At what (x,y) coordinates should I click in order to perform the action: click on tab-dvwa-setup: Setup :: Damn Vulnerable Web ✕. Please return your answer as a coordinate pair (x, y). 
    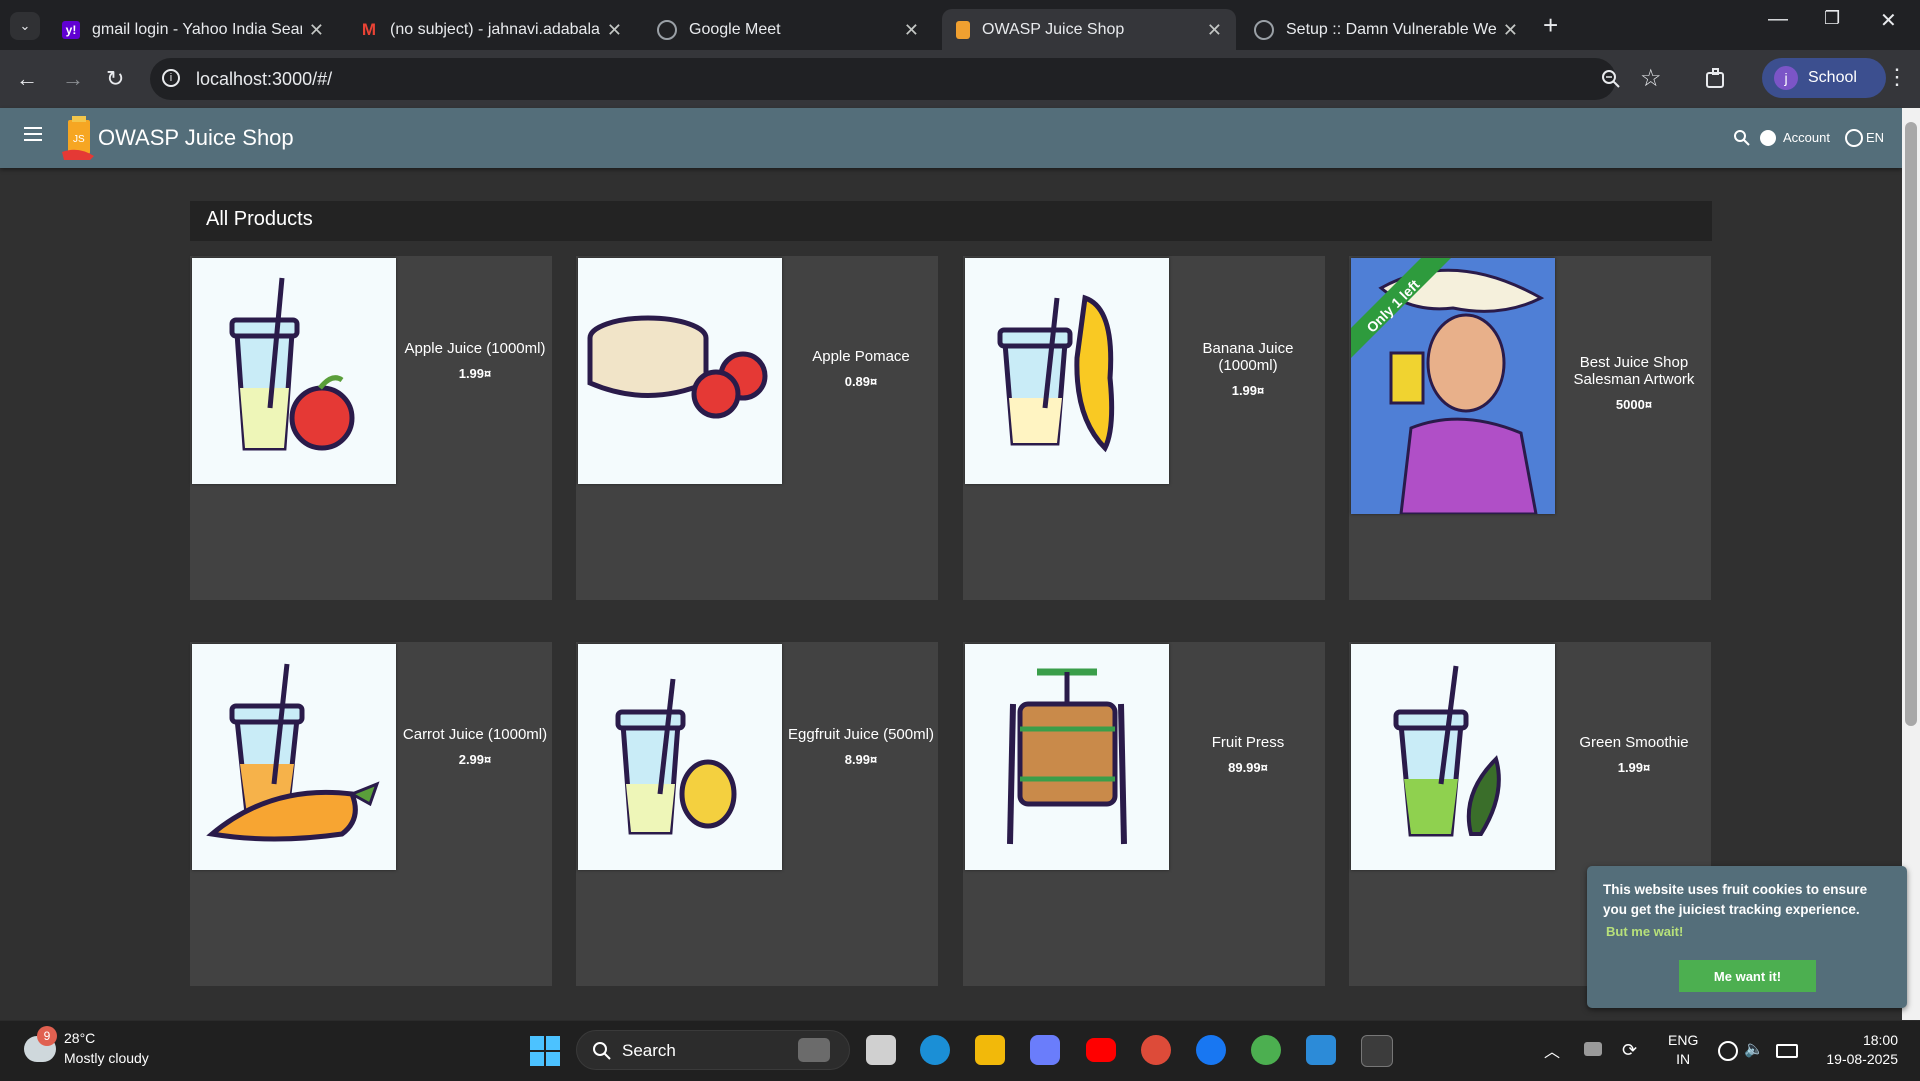
    Looking at the image, I should click on (1386, 29).